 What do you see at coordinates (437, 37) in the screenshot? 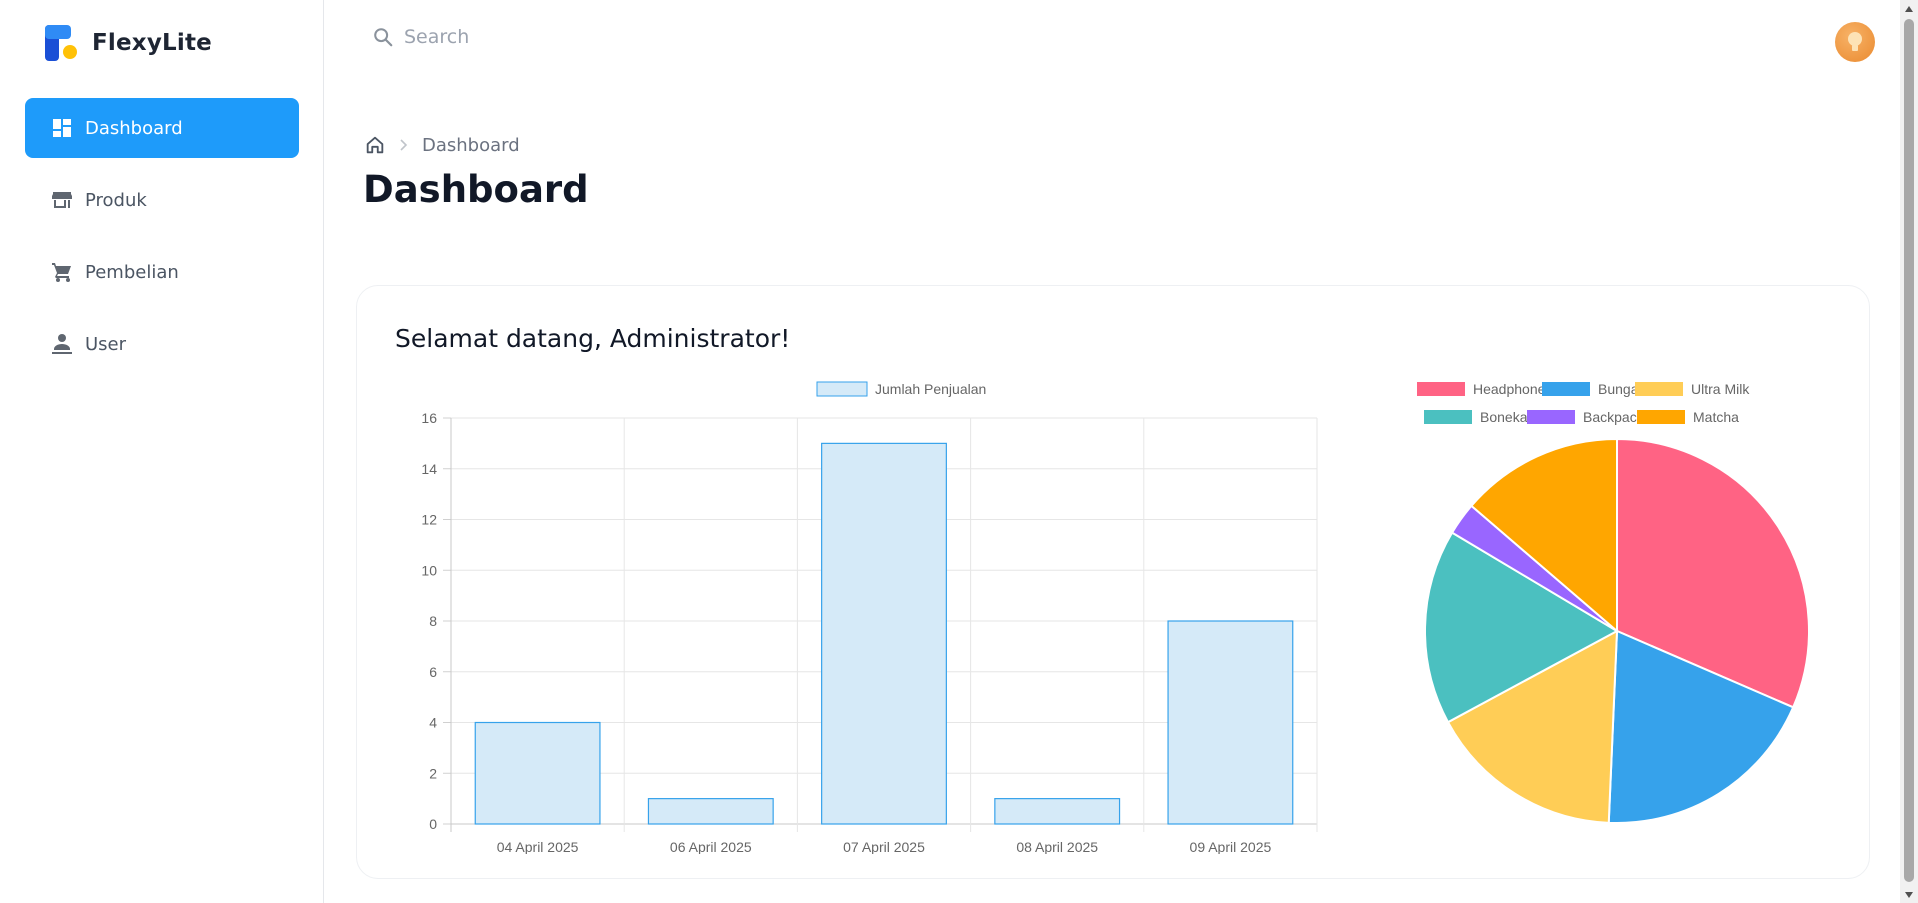
I see `search-placeholder: Search` at bounding box center [437, 37].